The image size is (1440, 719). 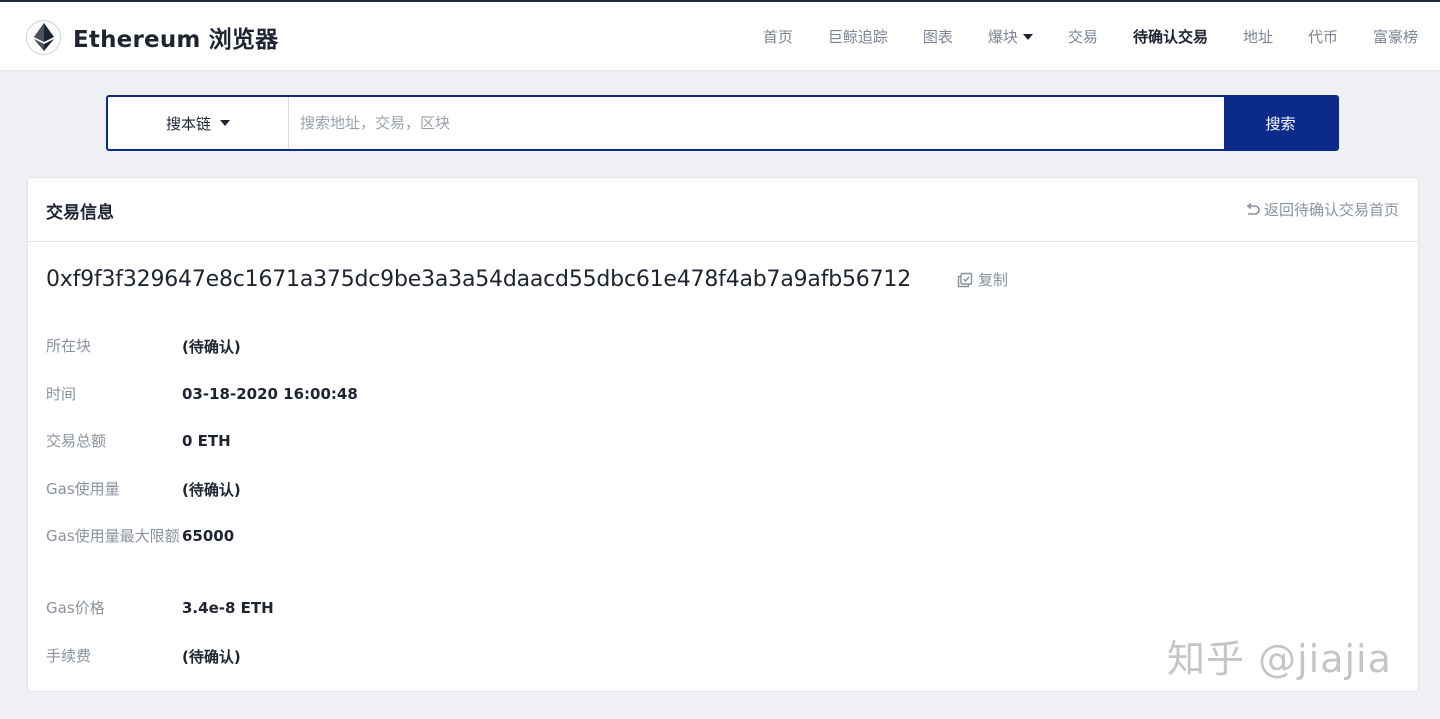 I want to click on nav-item-label: 图表, so click(x=937, y=37).